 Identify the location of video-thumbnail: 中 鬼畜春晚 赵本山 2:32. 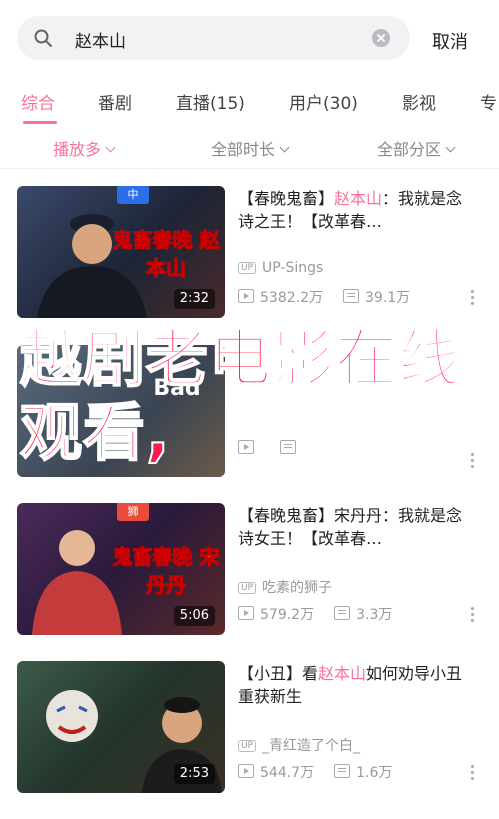
(121, 252).